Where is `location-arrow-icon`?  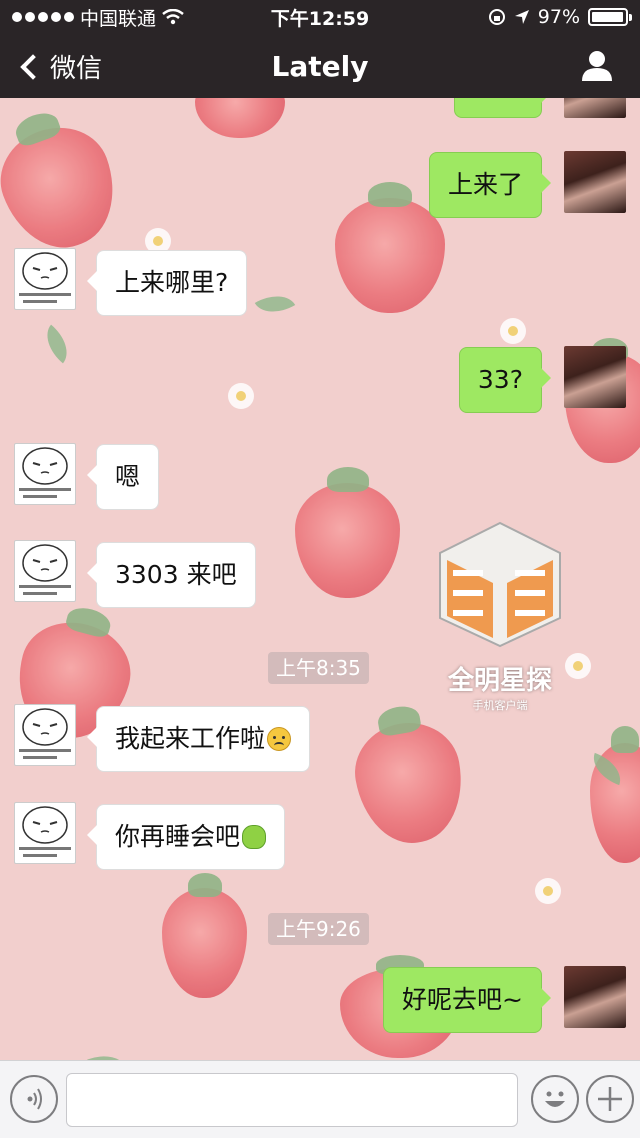 location-arrow-icon is located at coordinates (521, 17).